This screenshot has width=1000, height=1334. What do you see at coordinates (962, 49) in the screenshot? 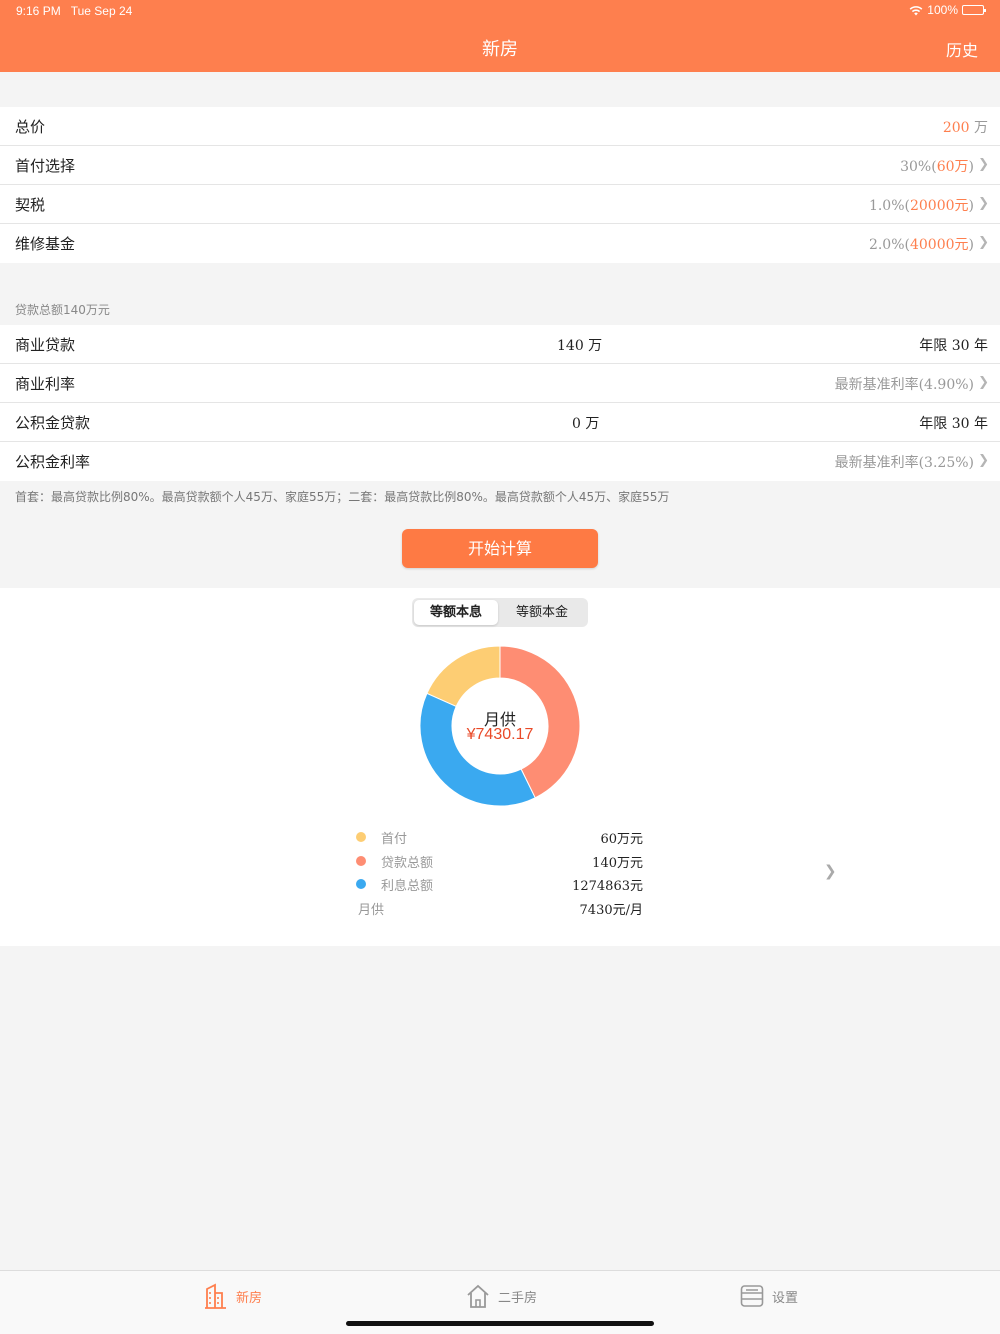
I see `history-button: 历史` at bounding box center [962, 49].